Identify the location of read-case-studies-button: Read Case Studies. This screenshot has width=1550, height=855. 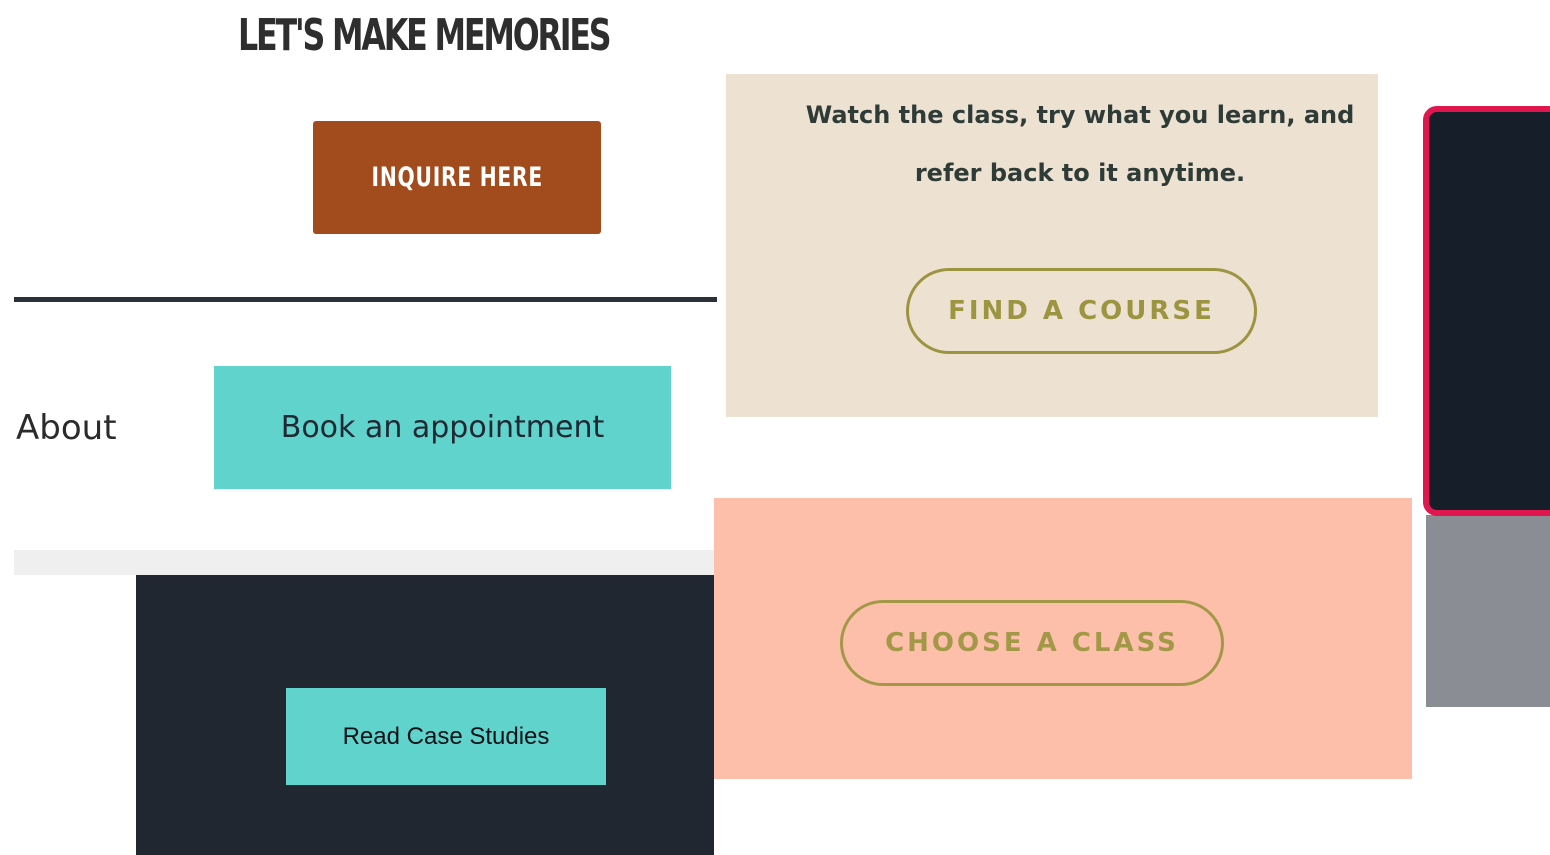
(446, 736).